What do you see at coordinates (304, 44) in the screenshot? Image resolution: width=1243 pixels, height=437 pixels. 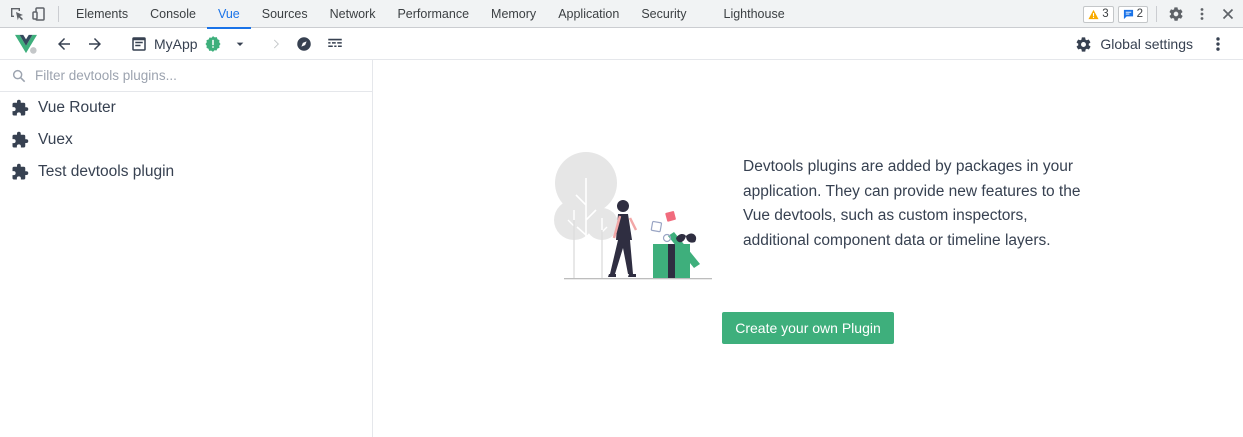 I see `compass-icon` at bounding box center [304, 44].